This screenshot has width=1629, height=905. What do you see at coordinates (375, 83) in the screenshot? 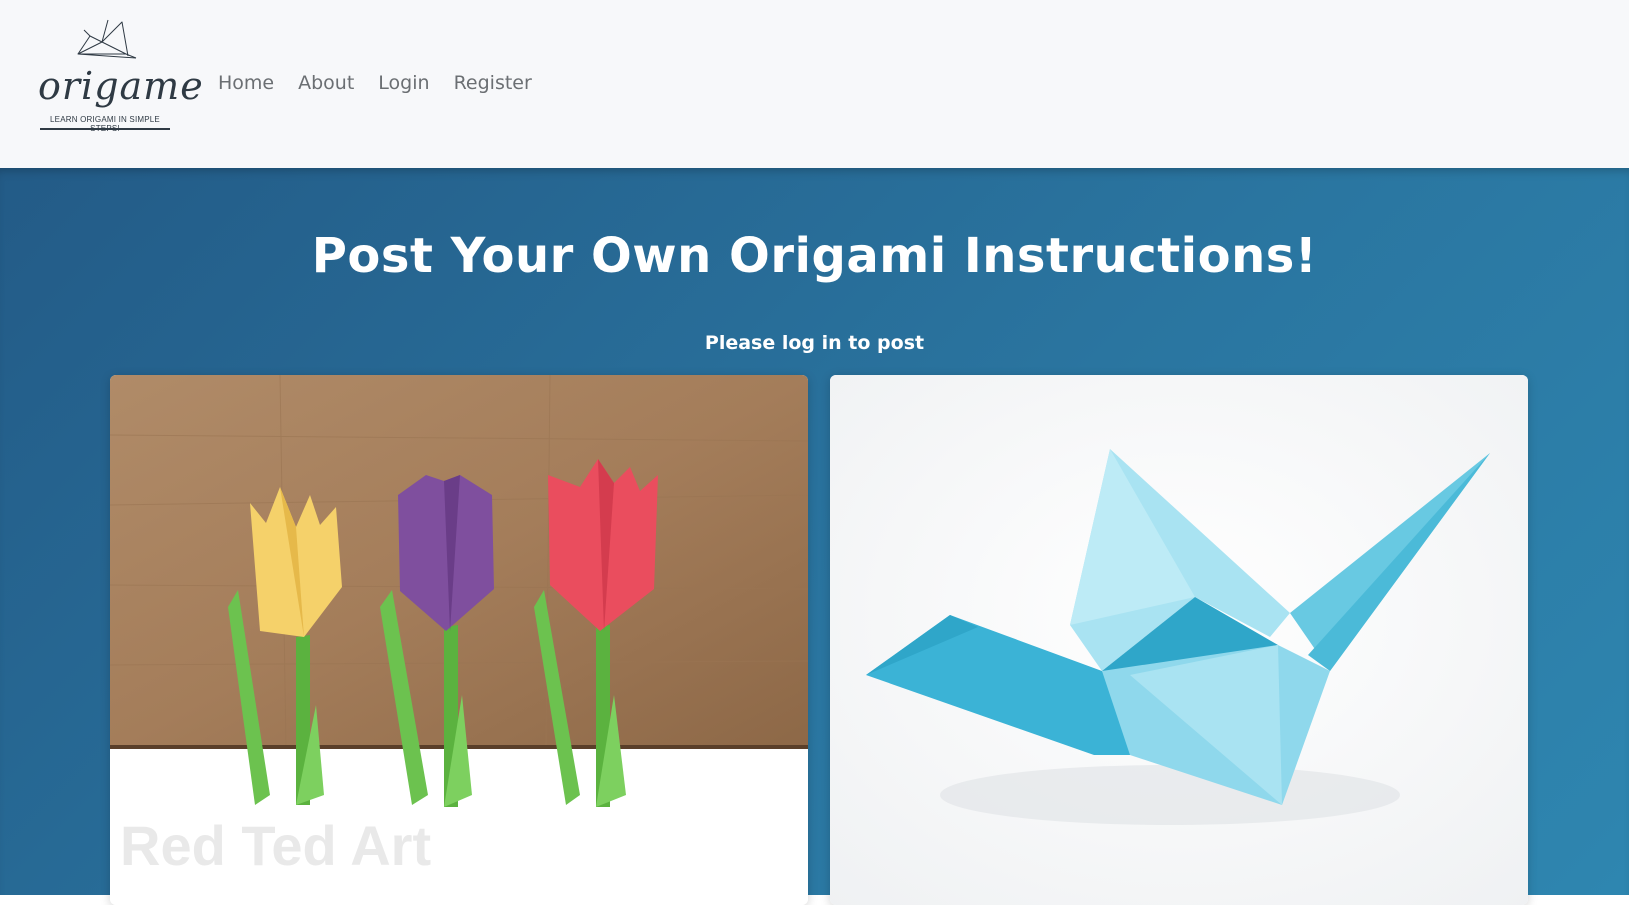
I see `main-nav: Home About Login Register` at bounding box center [375, 83].